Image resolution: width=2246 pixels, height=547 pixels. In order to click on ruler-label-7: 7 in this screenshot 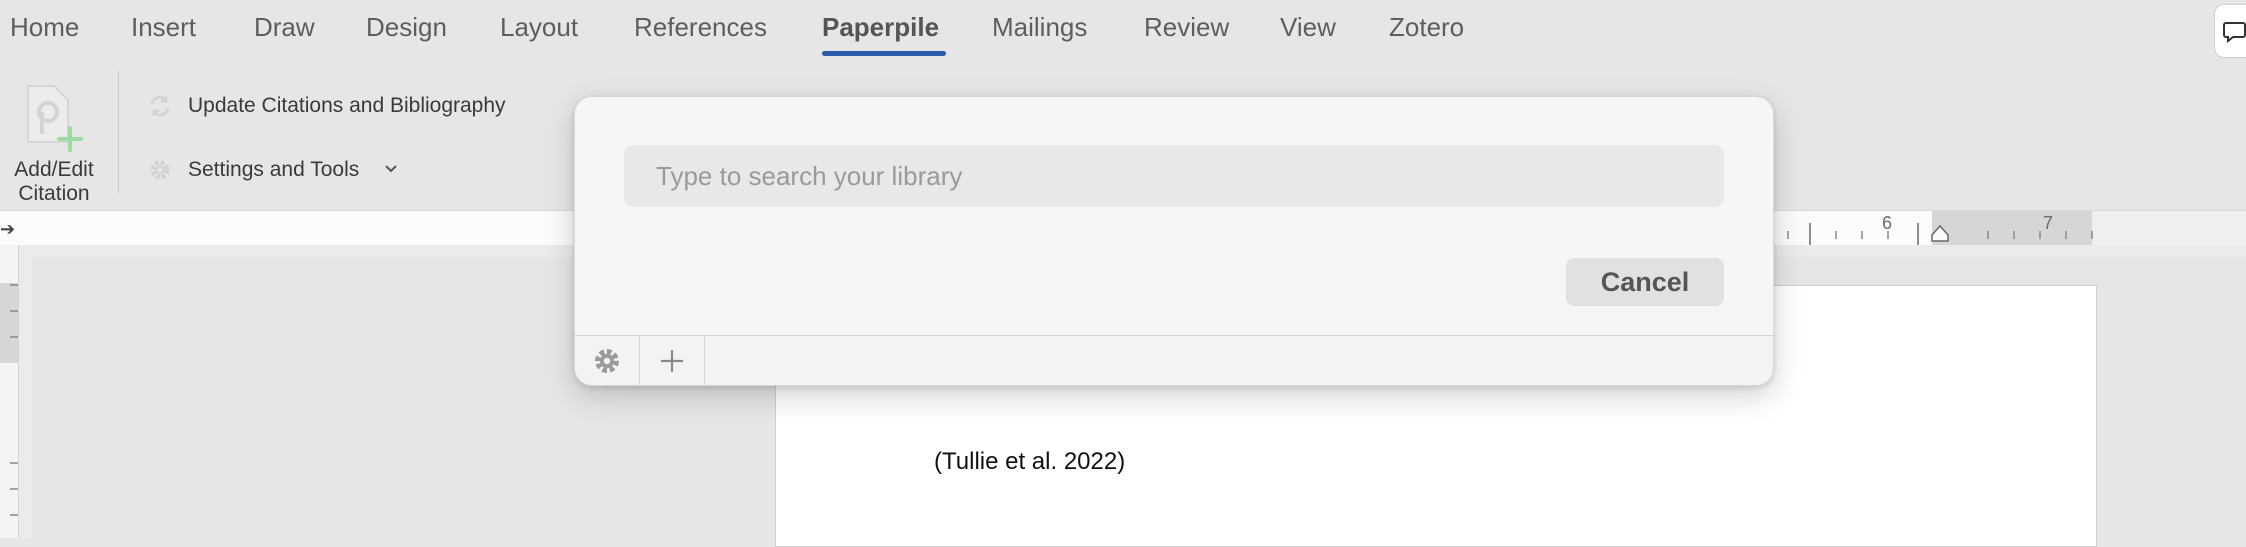, I will do `click(2048, 223)`.